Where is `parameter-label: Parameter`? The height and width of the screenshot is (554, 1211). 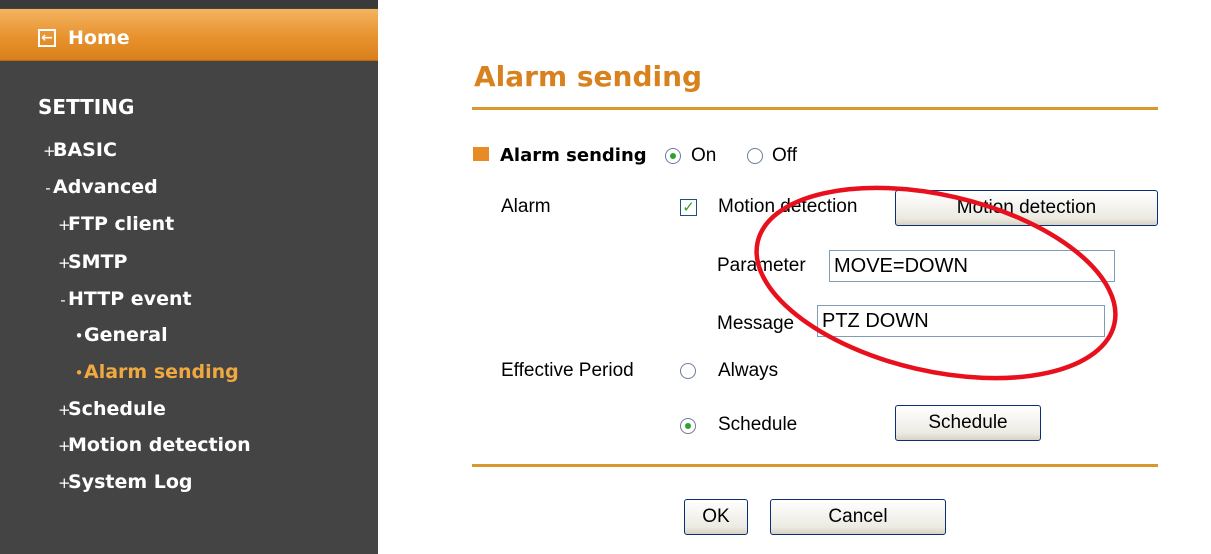
parameter-label: Parameter is located at coordinates (761, 265).